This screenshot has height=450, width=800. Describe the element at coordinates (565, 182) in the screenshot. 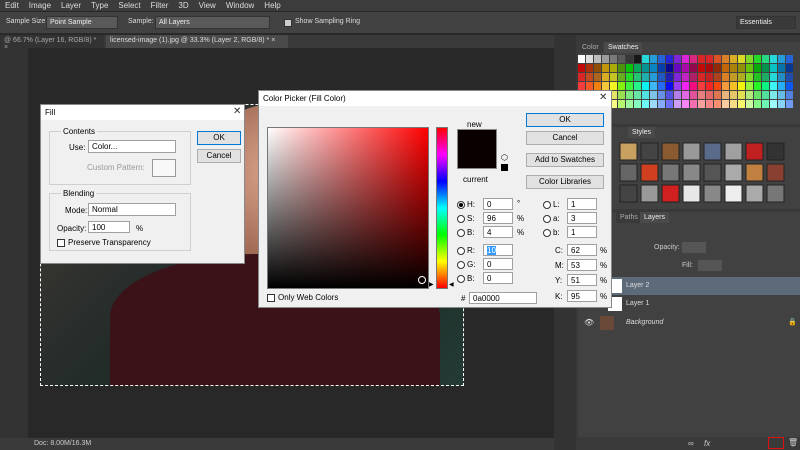

I see `color-libraries-button: Color Libraries` at that location.